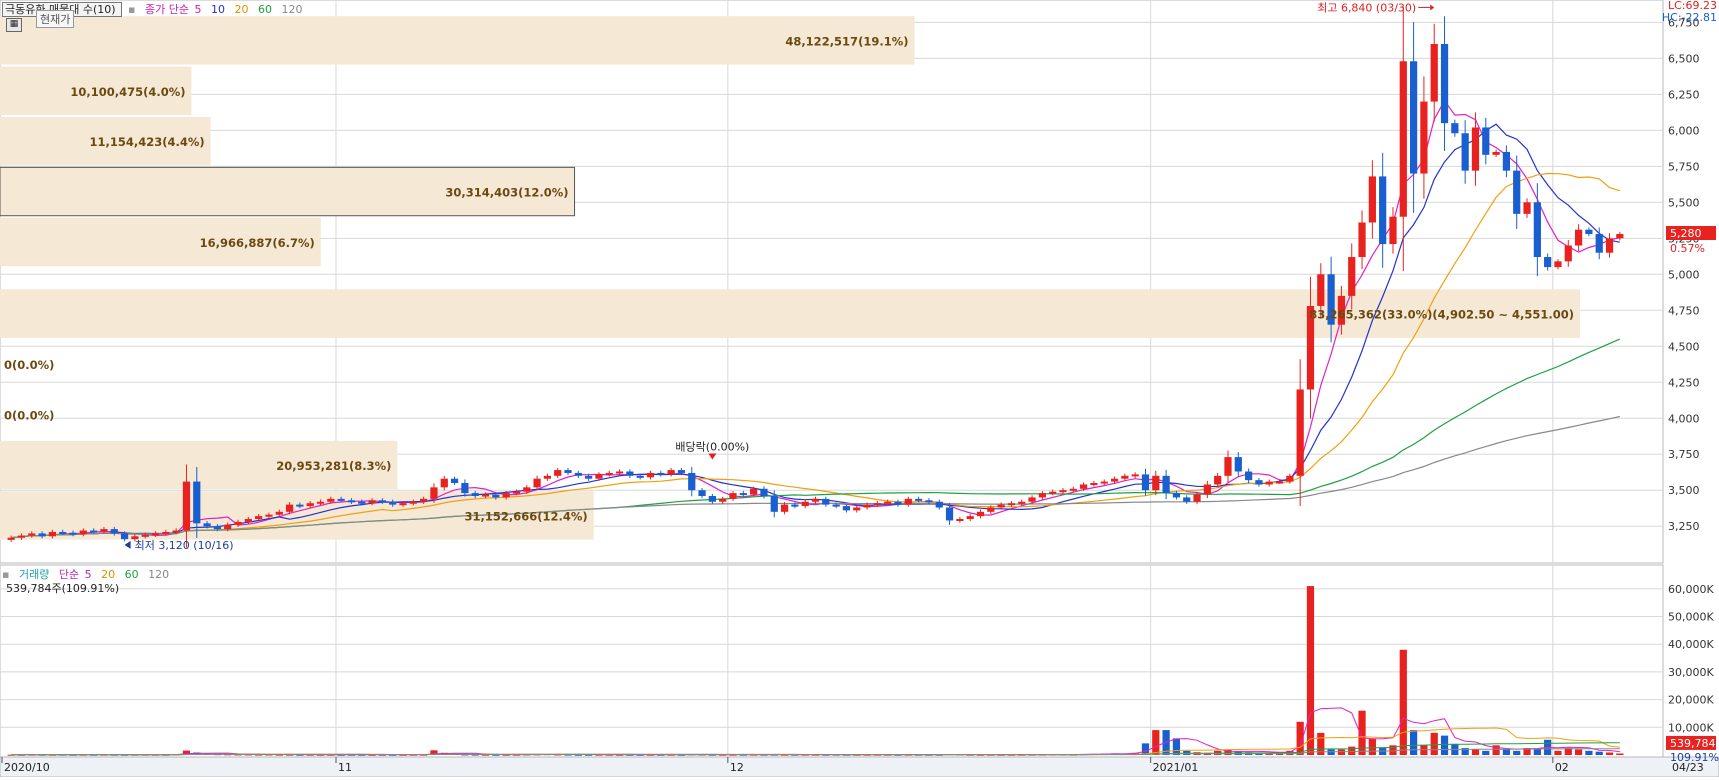 Image resolution: width=1719 pixels, height=780 pixels. I want to click on price-tick-label: 5,750, so click(1684, 166).